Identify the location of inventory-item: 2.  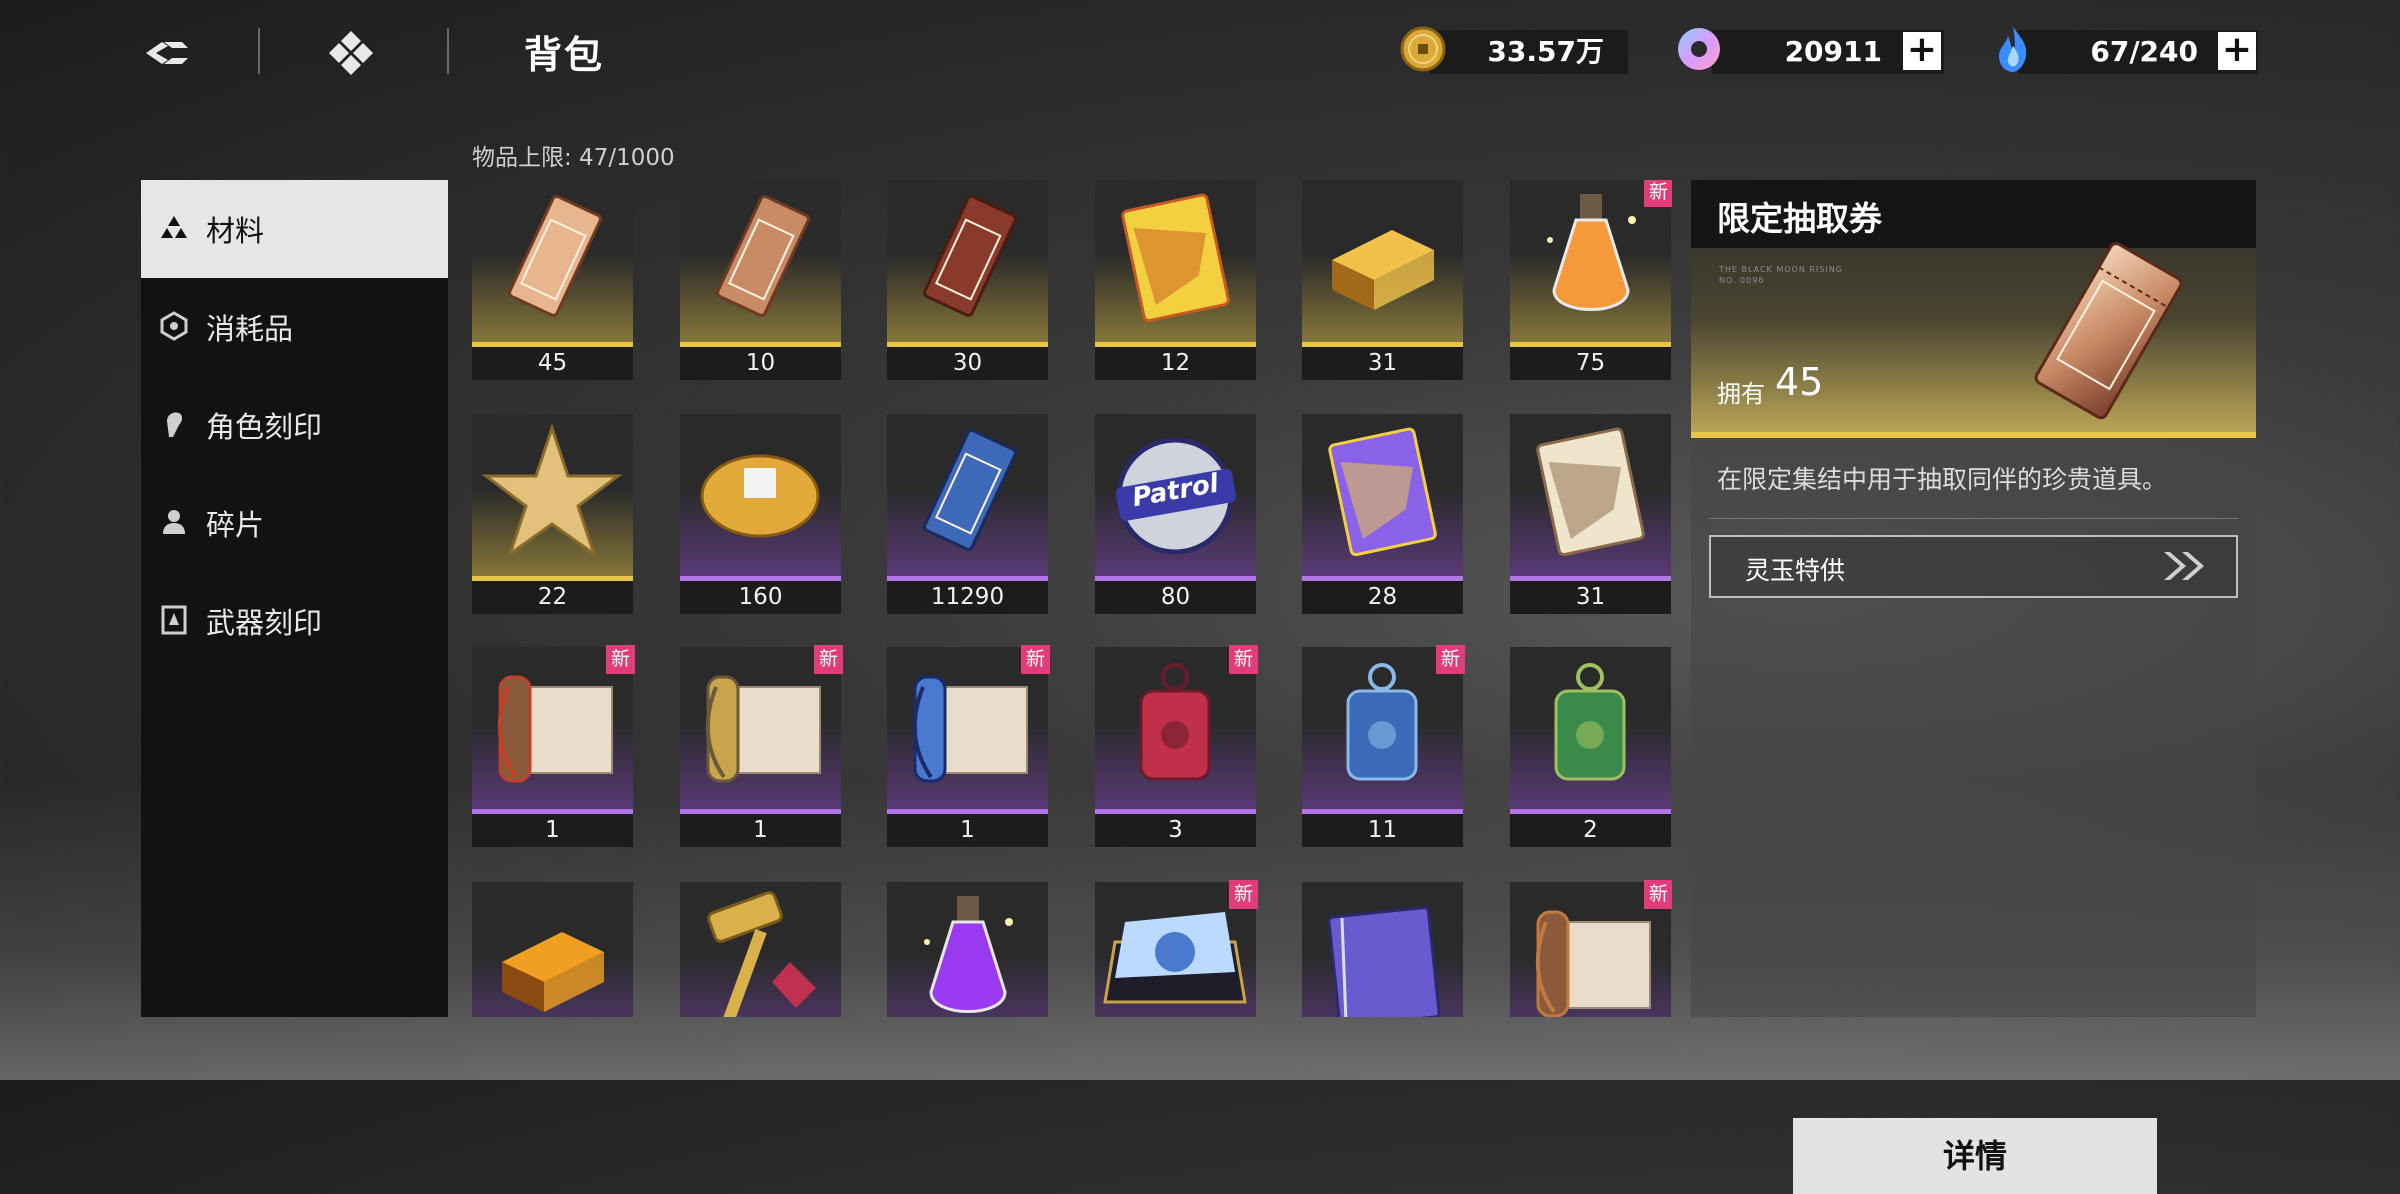
(1590, 747).